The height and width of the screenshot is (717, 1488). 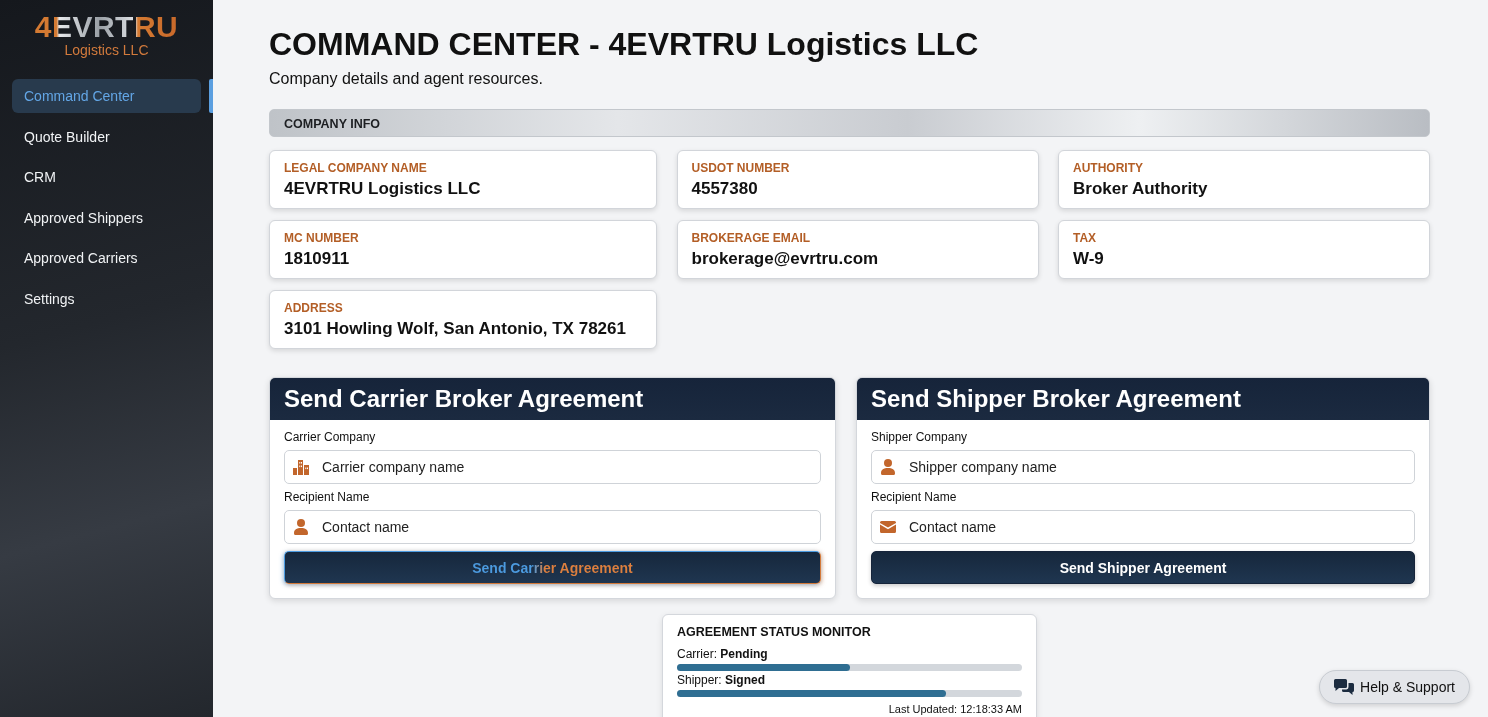 I want to click on info-value: Broker Authority, so click(x=1140, y=189).